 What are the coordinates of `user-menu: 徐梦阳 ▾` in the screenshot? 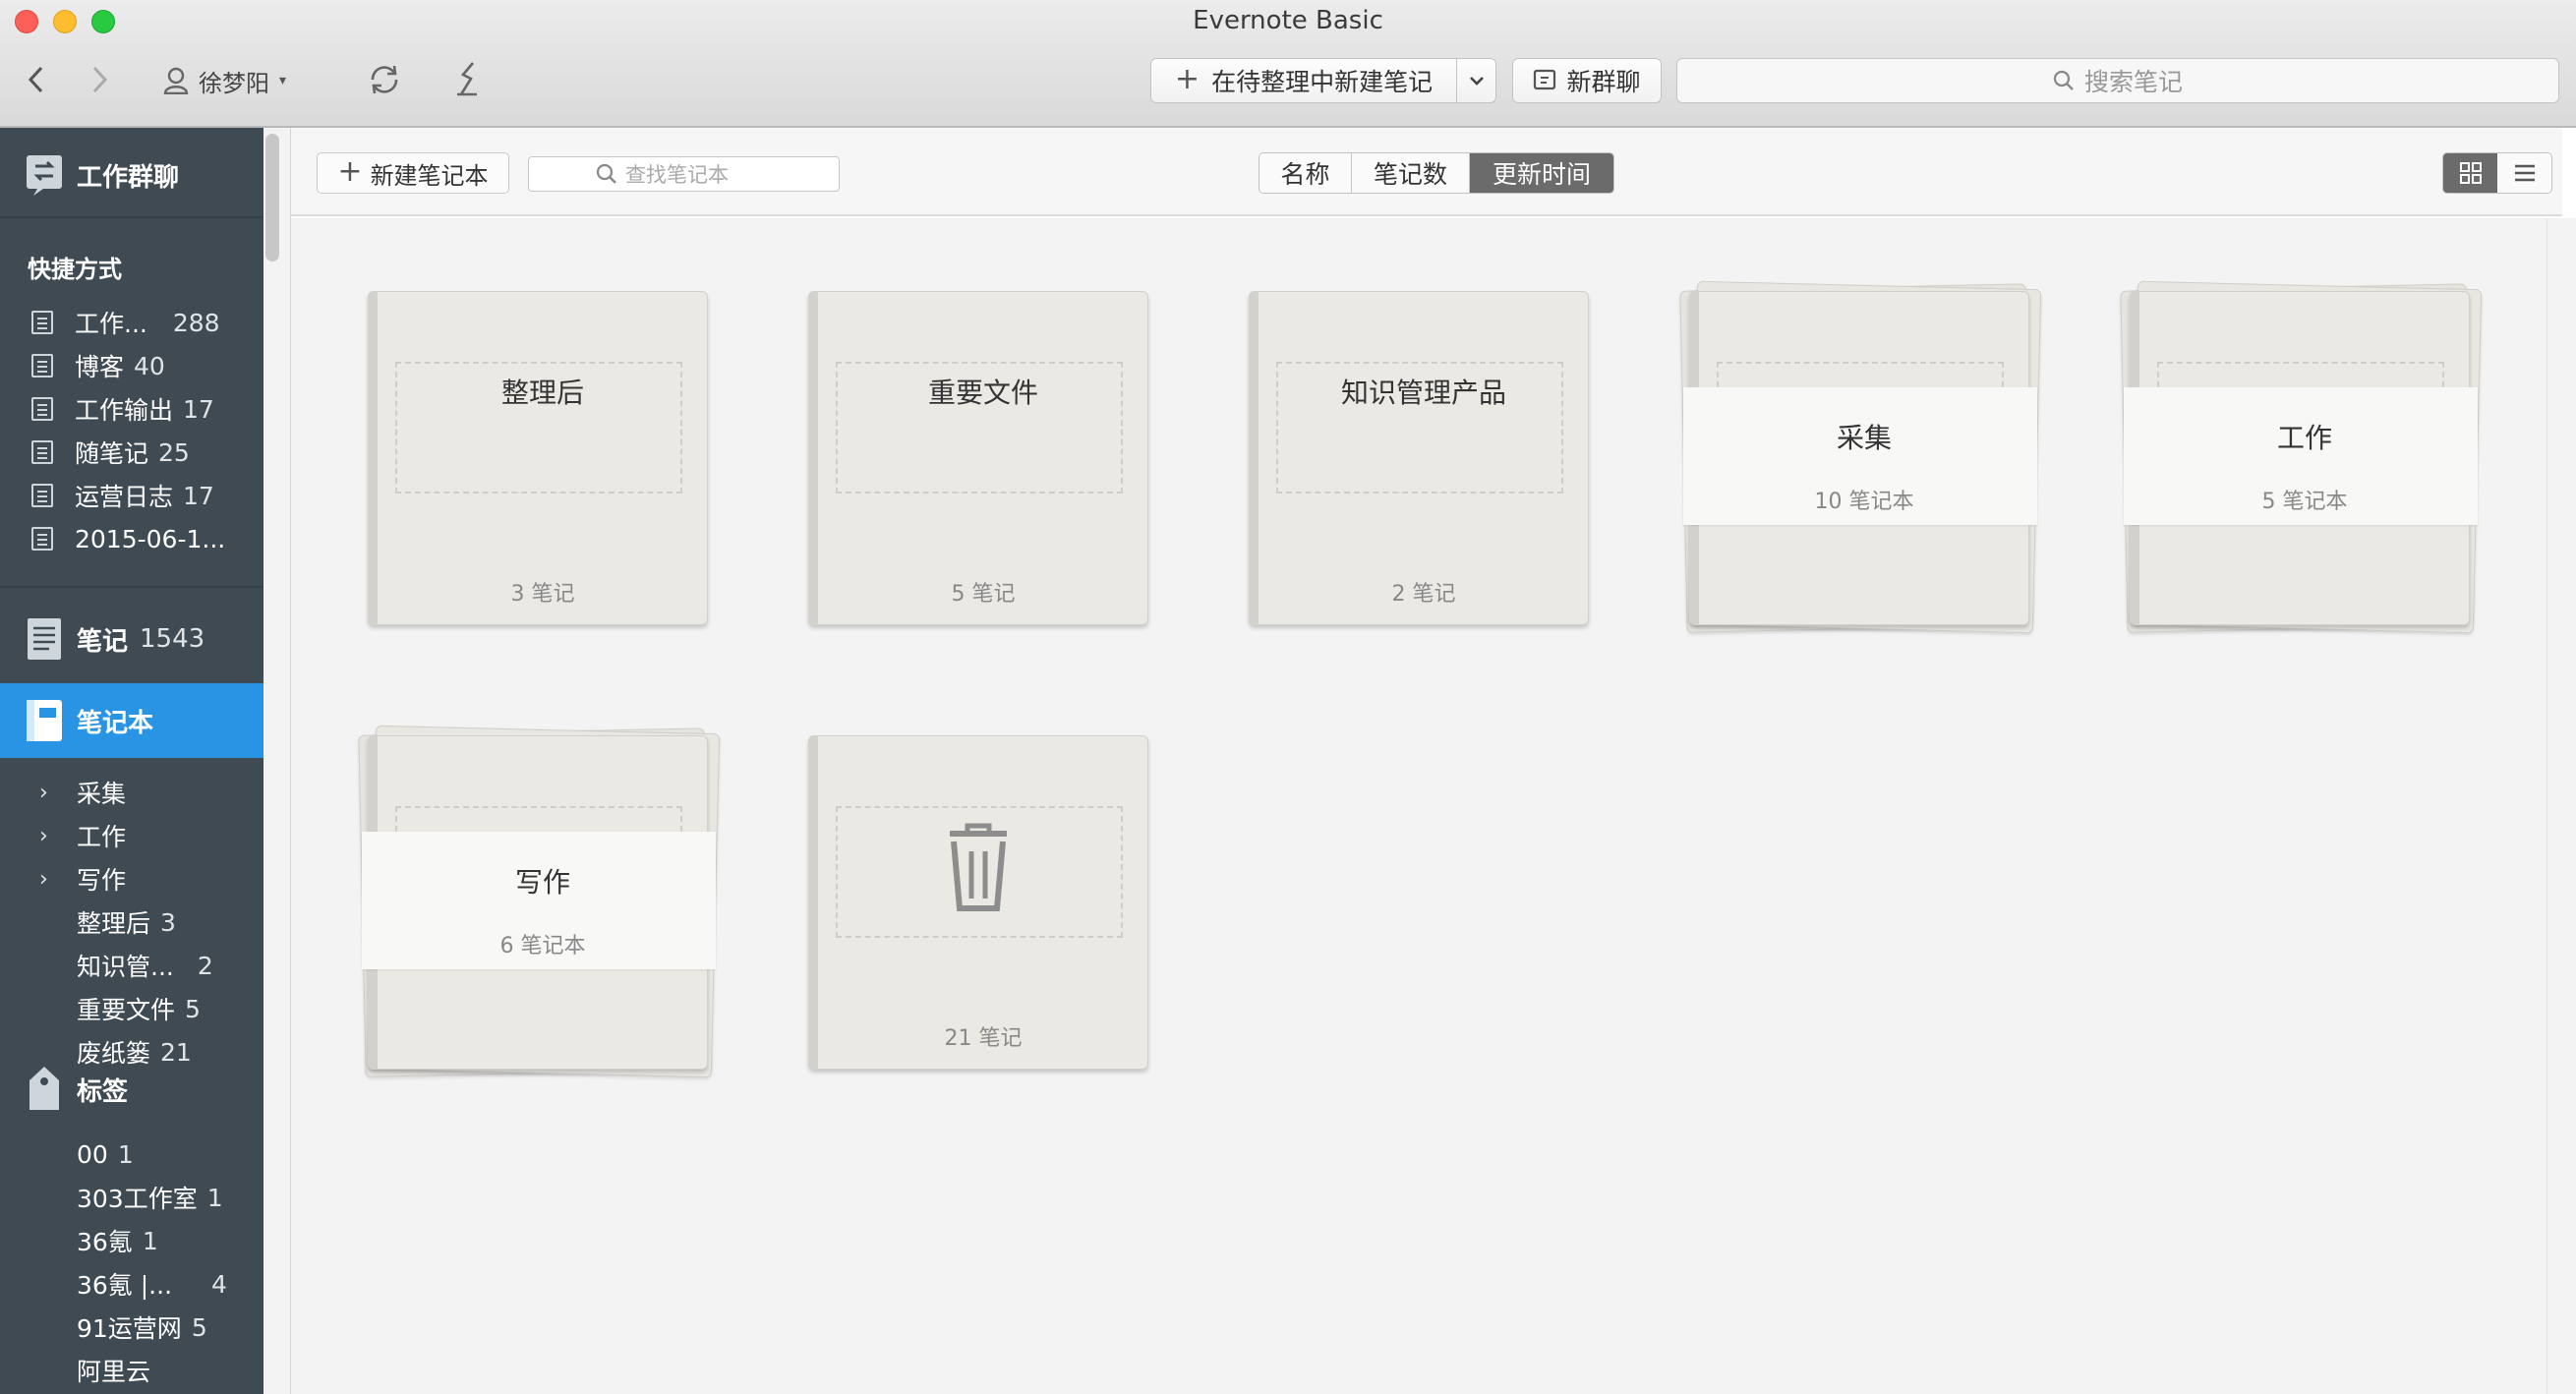 It's located at (224, 80).